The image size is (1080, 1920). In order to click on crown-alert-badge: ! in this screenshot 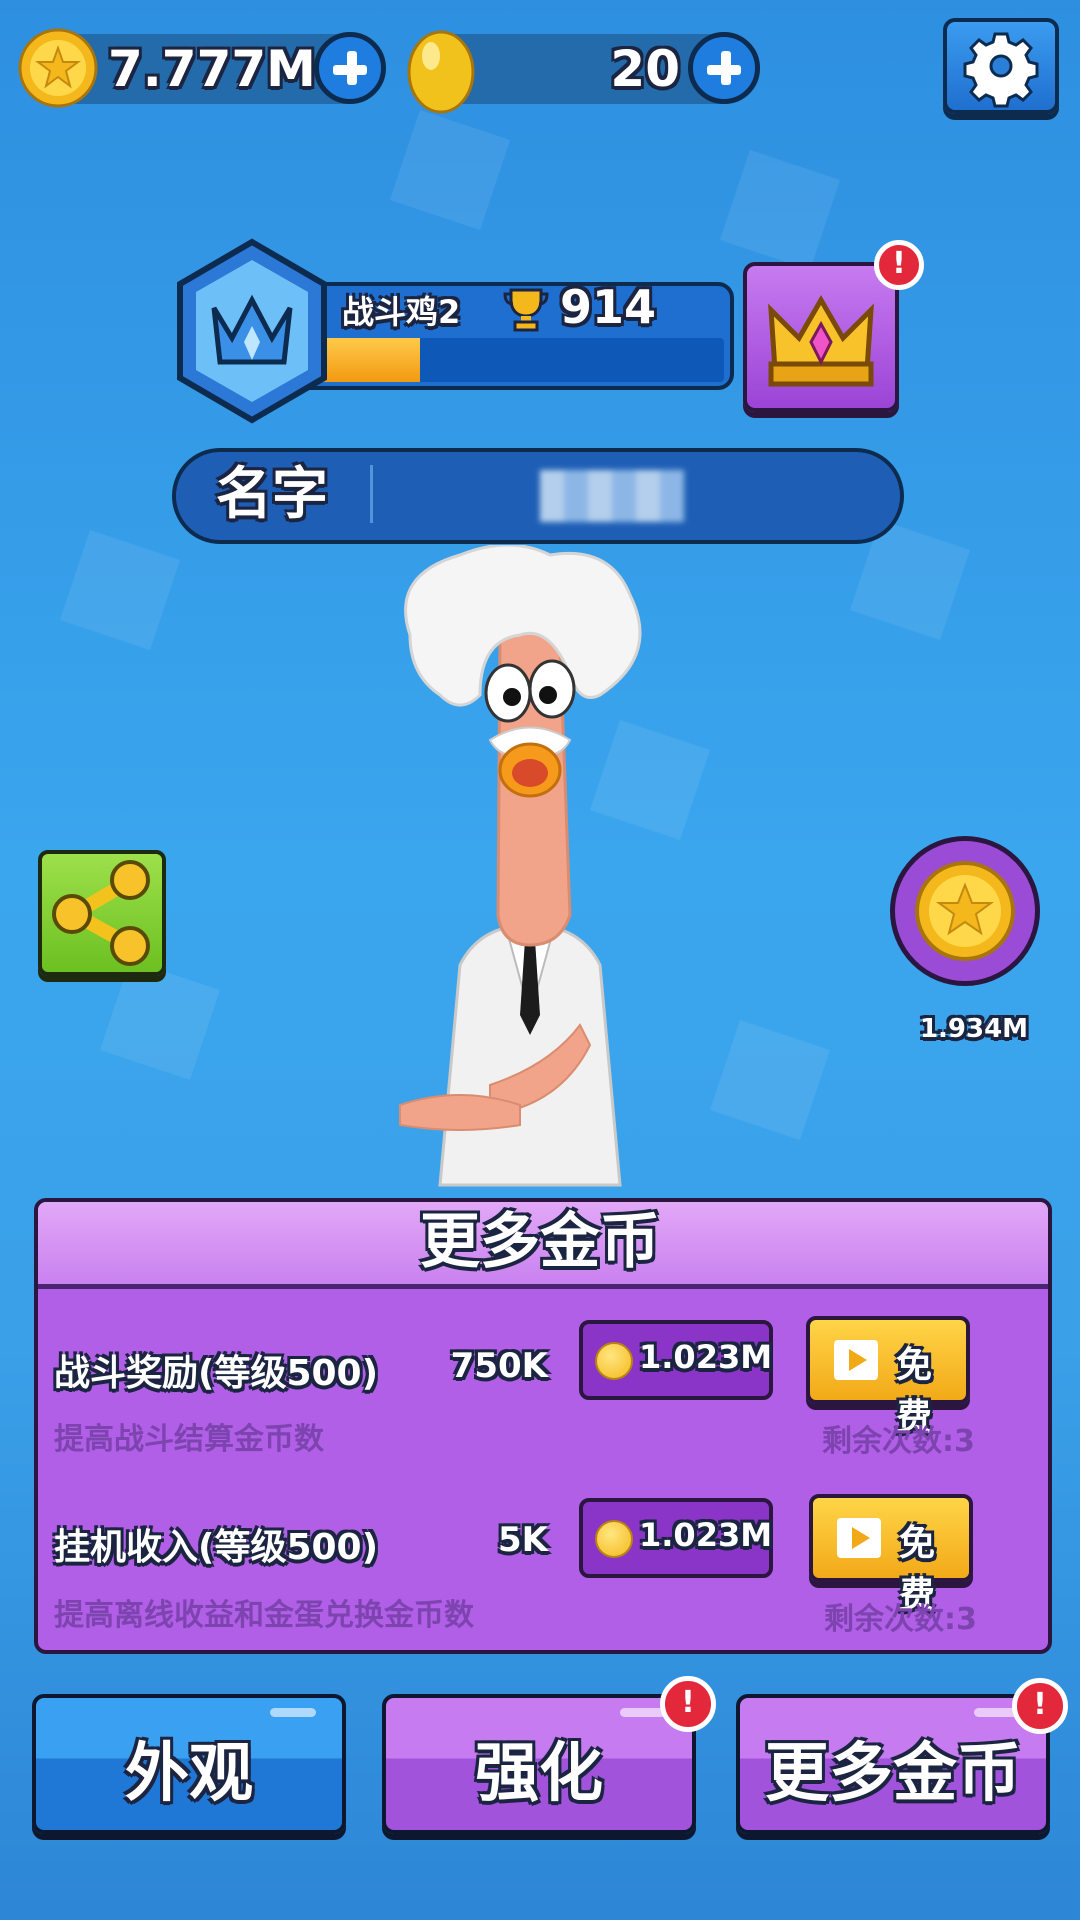, I will do `click(899, 265)`.